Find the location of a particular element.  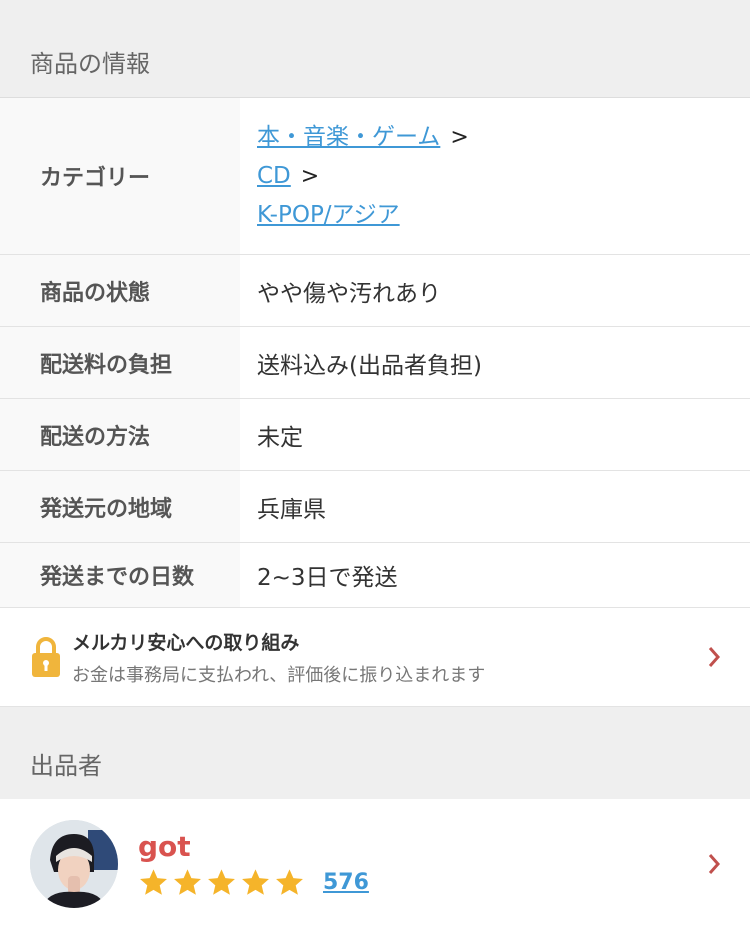

product-info-section-header: 商品の情報 is located at coordinates (375, 49).